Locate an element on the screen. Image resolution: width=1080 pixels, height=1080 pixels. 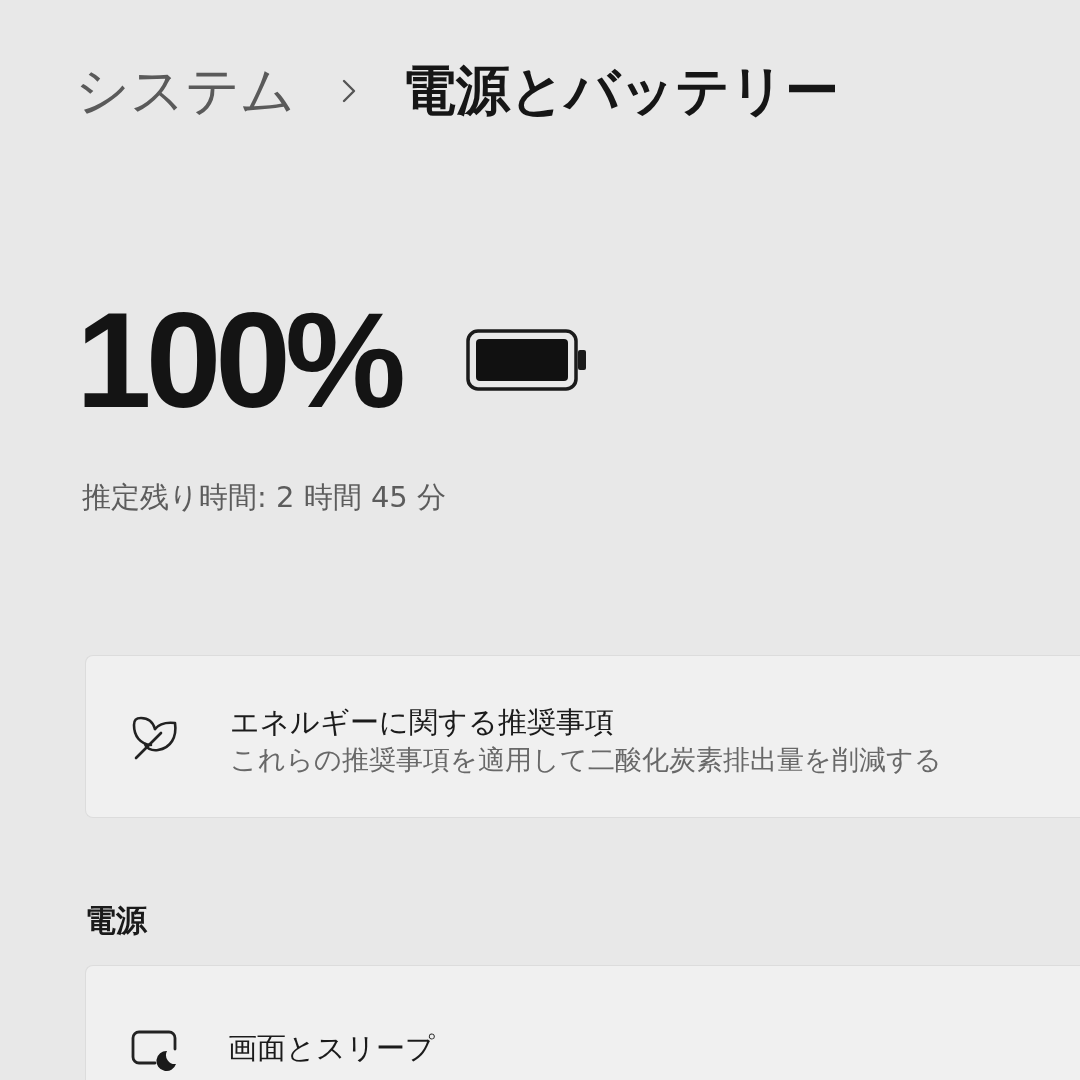
card-title: エネルギーに関する推奨事項 is located at coordinates (422, 722).